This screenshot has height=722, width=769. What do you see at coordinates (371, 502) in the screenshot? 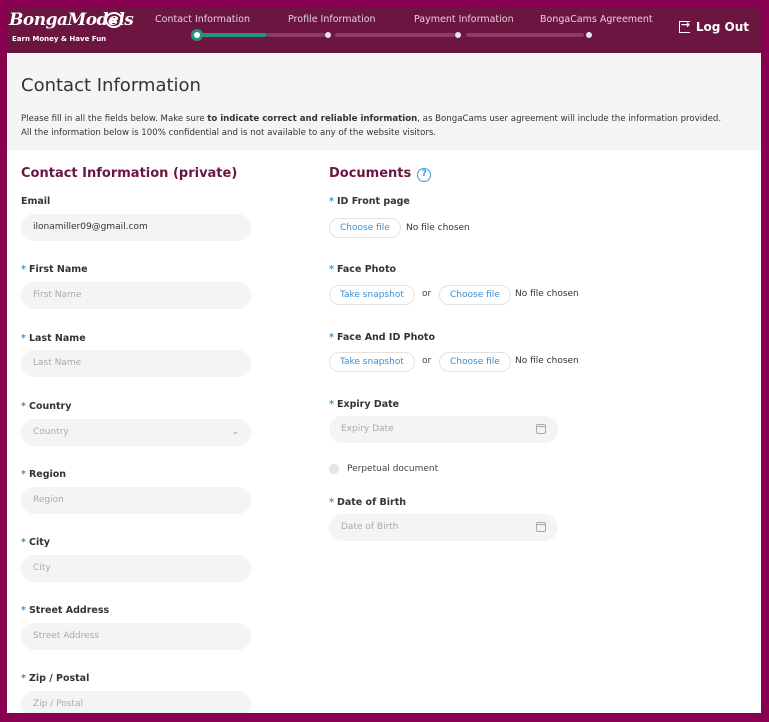
I see `label-text: Date of Birth` at bounding box center [371, 502].